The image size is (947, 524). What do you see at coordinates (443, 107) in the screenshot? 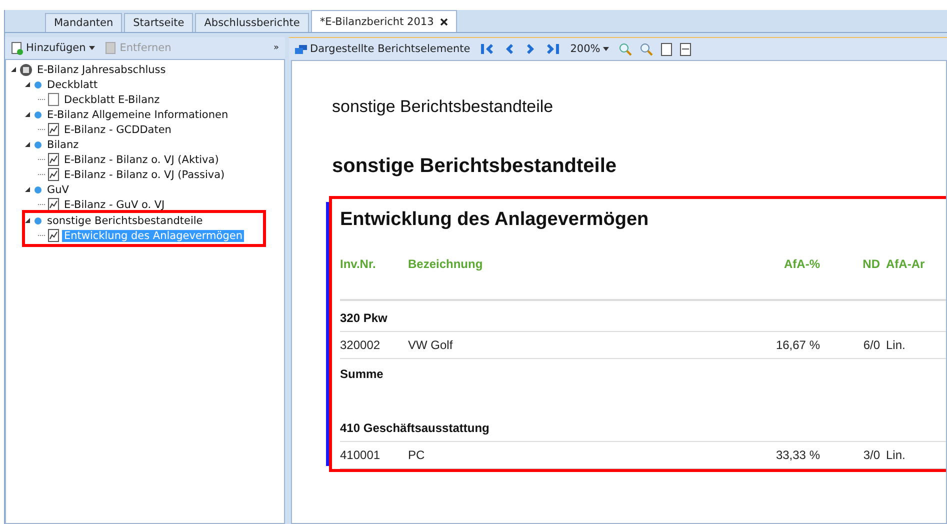
I see `page-header: sonstige Berichtsbestandteile` at bounding box center [443, 107].